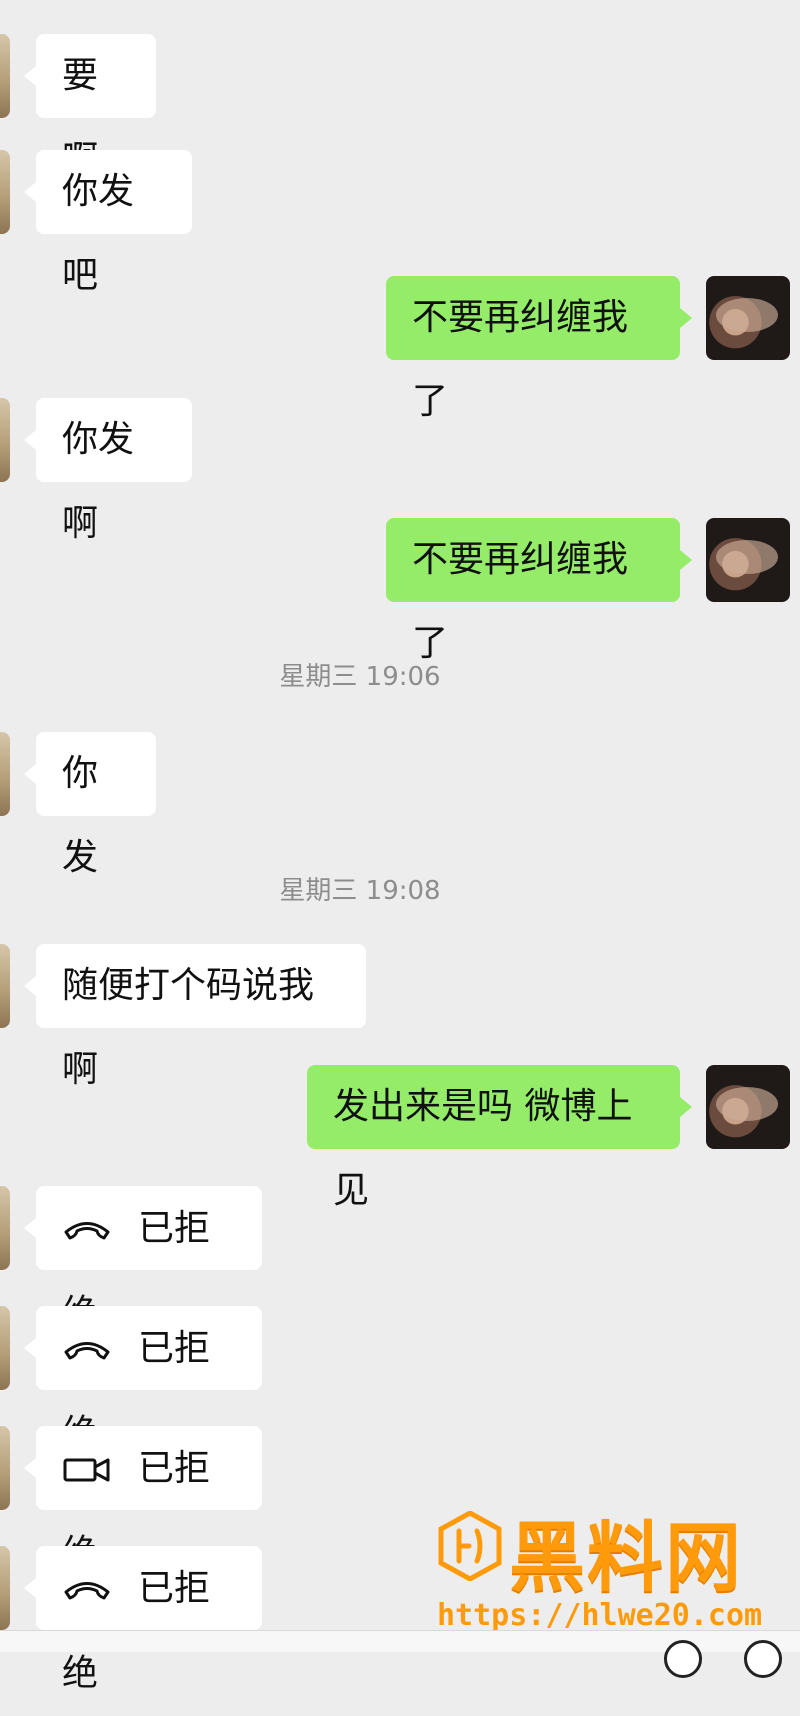 Image resolution: width=800 pixels, height=1716 pixels. What do you see at coordinates (400, 107) in the screenshot?
I see `message-row: 要啊` at bounding box center [400, 107].